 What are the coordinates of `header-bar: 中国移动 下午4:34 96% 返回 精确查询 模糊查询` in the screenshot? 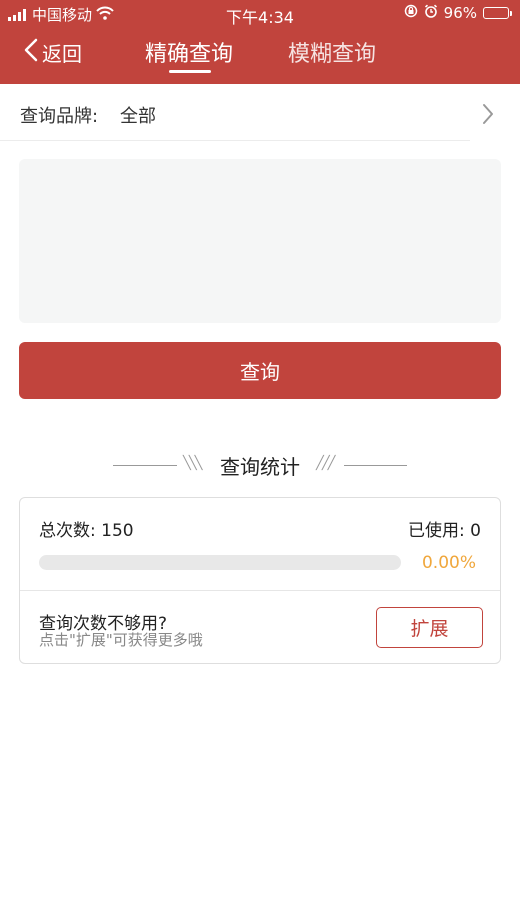 It's located at (260, 42).